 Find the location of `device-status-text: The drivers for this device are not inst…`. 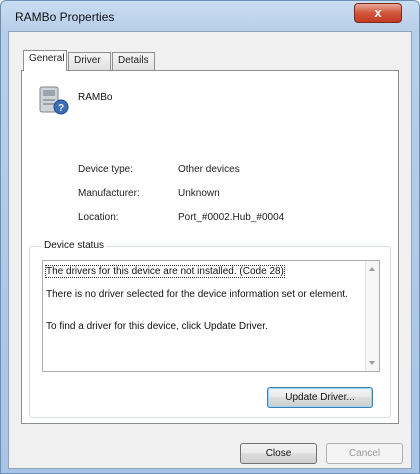

device-status-text: The drivers for this device are not inst… is located at coordinates (204, 304).